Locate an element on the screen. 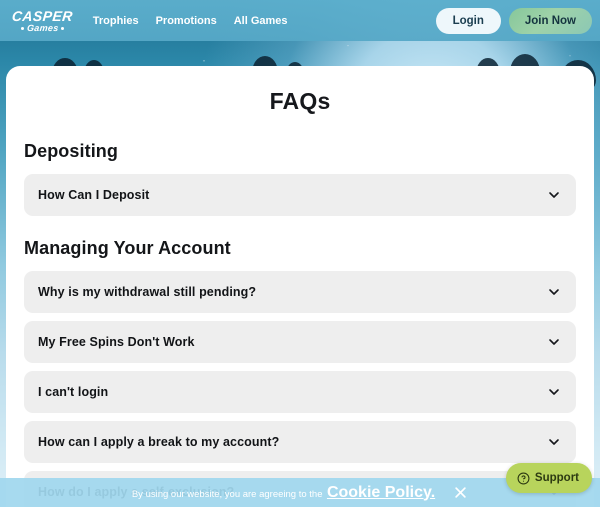 The height and width of the screenshot is (507, 600). logo-wordmark-top: CASPER is located at coordinates (42, 15).